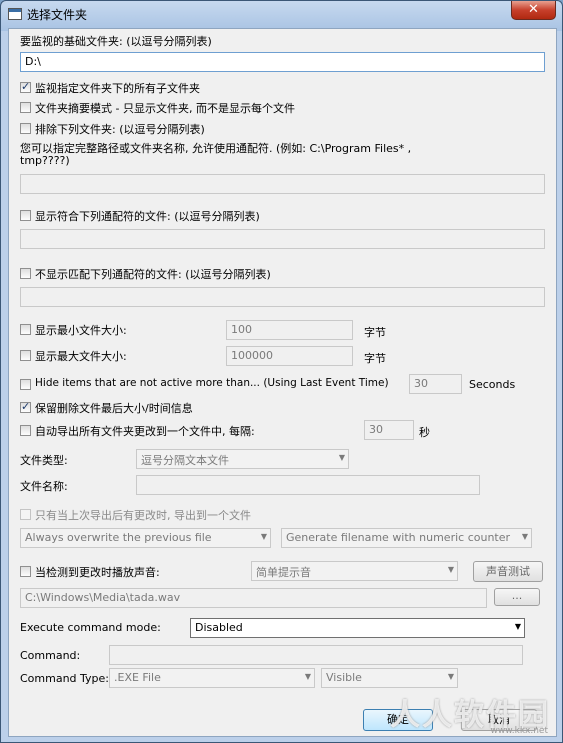  What do you see at coordinates (519, 731) in the screenshot?
I see `watermark-url: www.kkx.net` at bounding box center [519, 731].